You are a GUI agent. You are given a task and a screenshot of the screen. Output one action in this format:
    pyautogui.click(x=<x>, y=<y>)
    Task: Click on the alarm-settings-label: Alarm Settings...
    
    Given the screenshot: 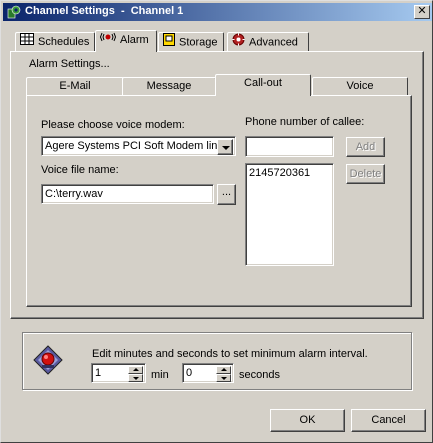 What is the action you would take?
    pyautogui.click(x=69, y=64)
    